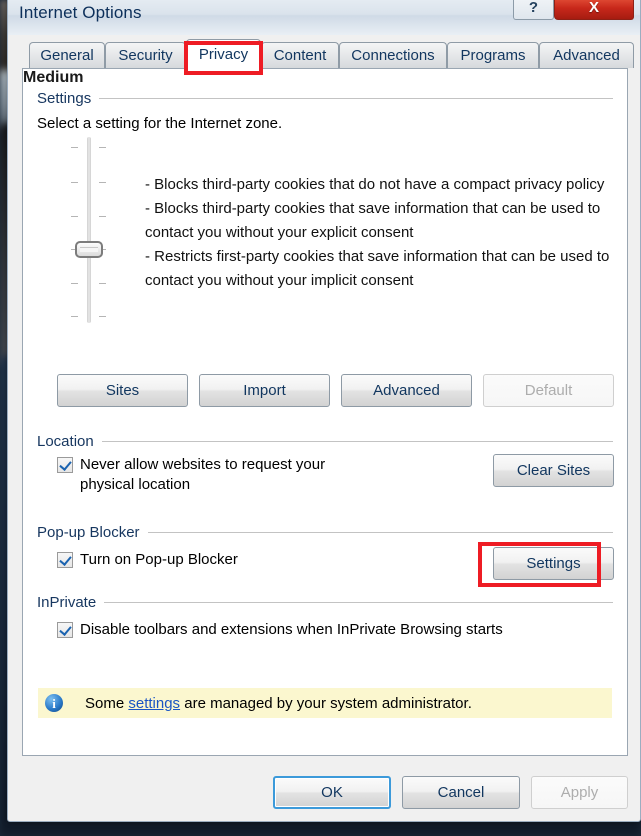  I want to click on disable-toolbars-inprivate-checkbox, so click(65, 630).